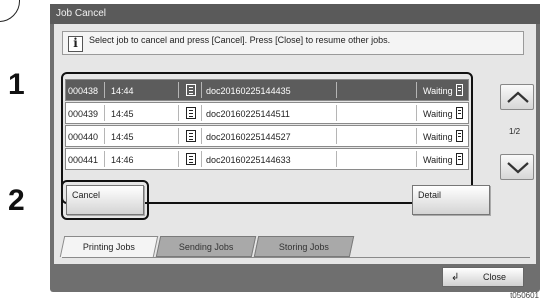 The image size is (545, 302). What do you see at coordinates (495, 277) in the screenshot?
I see `close-button-label: Close` at bounding box center [495, 277].